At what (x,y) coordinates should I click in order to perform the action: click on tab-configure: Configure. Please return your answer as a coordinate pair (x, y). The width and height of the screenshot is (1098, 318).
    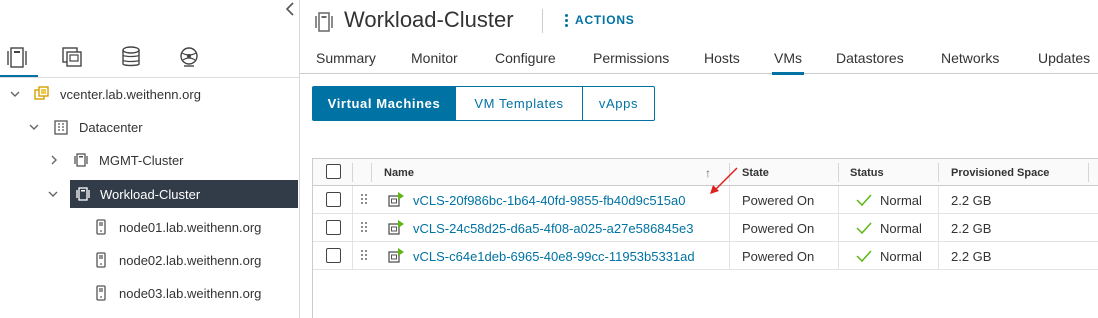
    Looking at the image, I should click on (525, 62).